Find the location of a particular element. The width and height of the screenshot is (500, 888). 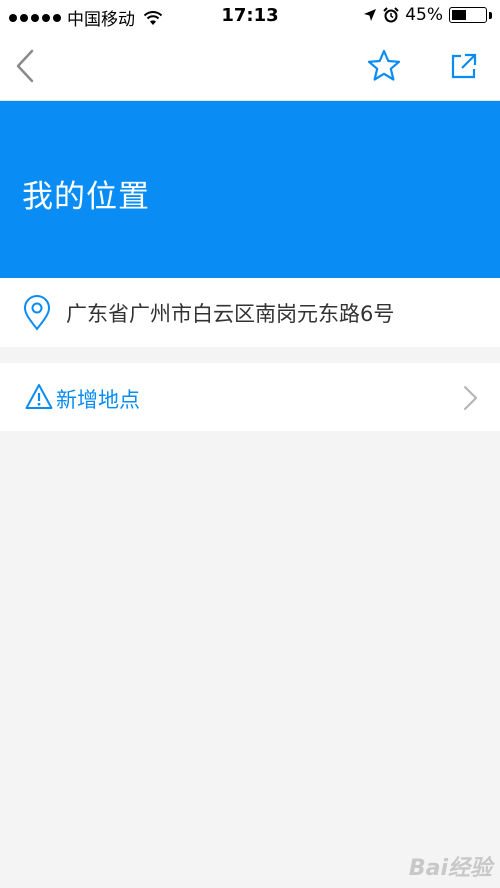

alarm-icon is located at coordinates (391, 15).